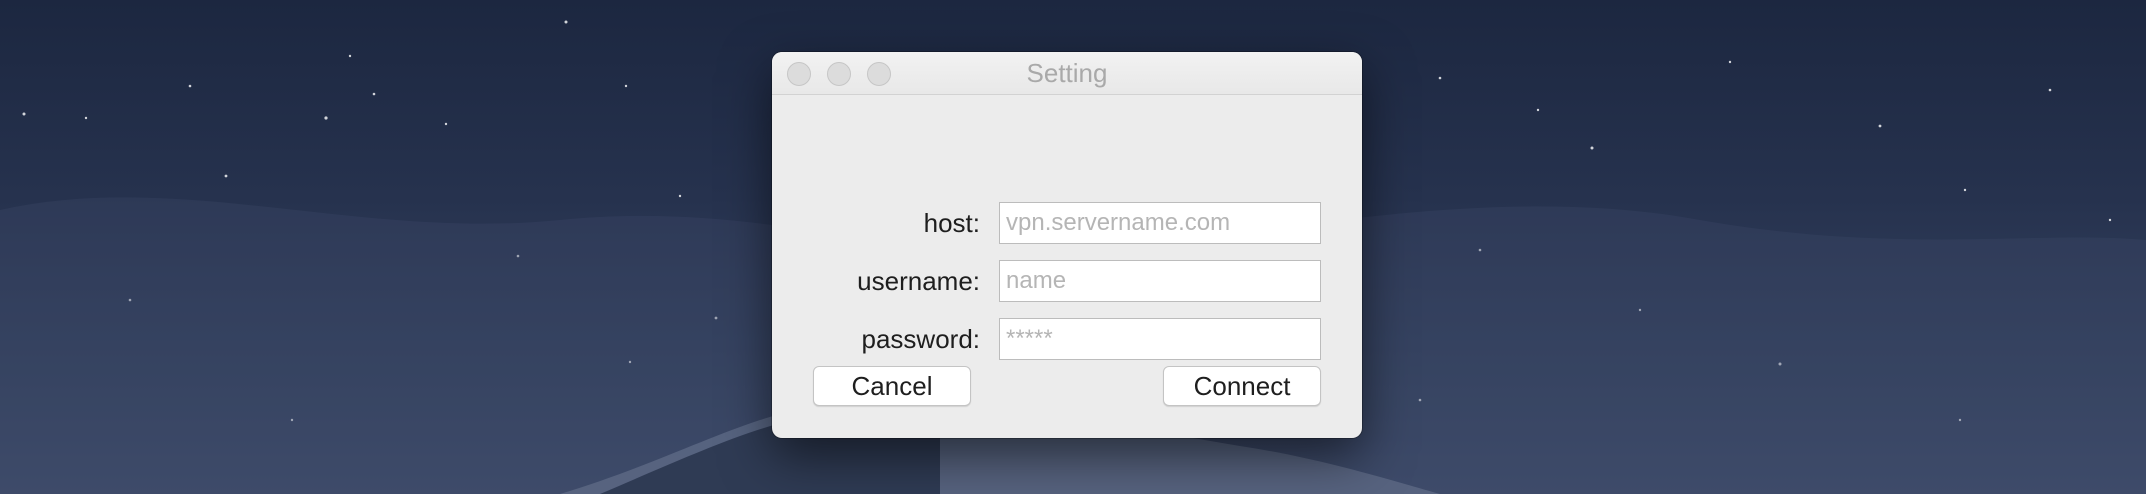  I want to click on host-input, so click(1160, 223).